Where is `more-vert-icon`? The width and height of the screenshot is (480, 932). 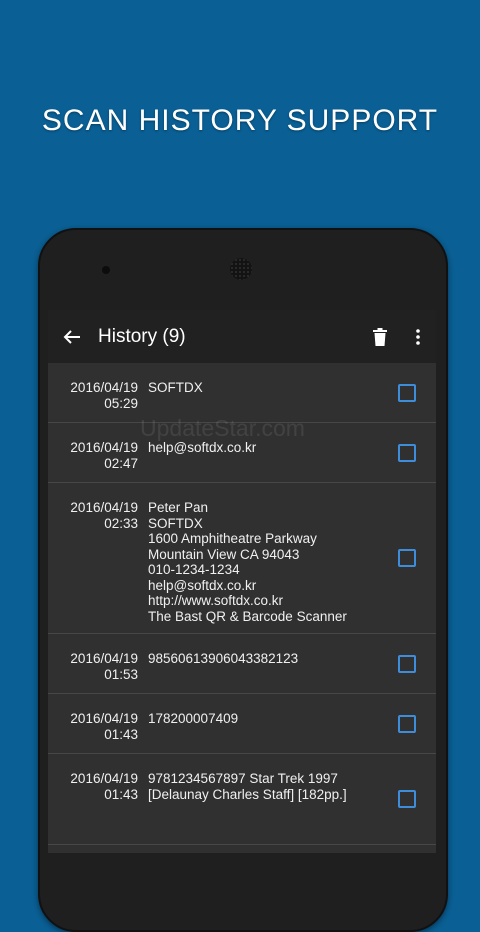 more-vert-icon is located at coordinates (418, 336).